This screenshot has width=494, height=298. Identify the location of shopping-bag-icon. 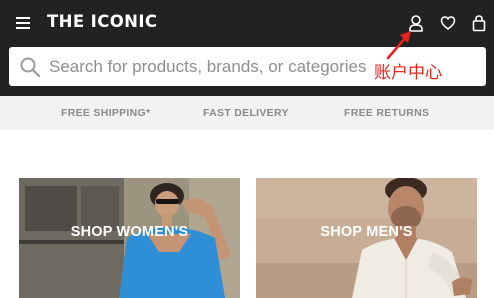
(479, 23).